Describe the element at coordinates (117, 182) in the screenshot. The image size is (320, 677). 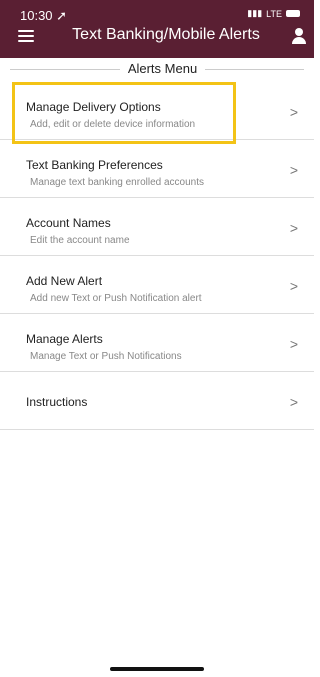
I see `menu-item-subtitle: Manage text banking enrolled accounts` at that location.